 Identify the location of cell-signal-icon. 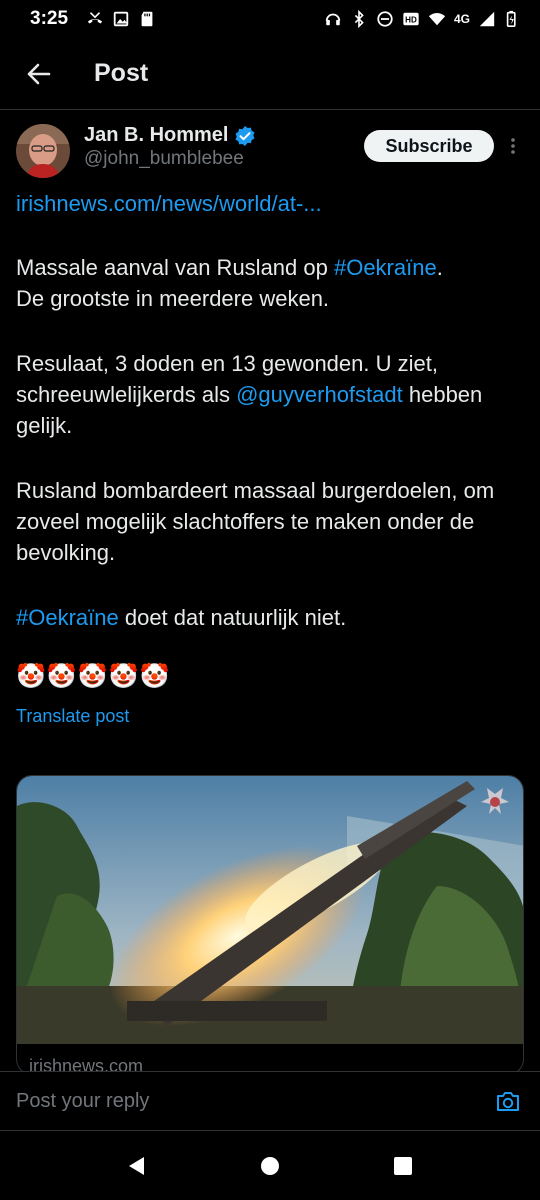
(487, 19).